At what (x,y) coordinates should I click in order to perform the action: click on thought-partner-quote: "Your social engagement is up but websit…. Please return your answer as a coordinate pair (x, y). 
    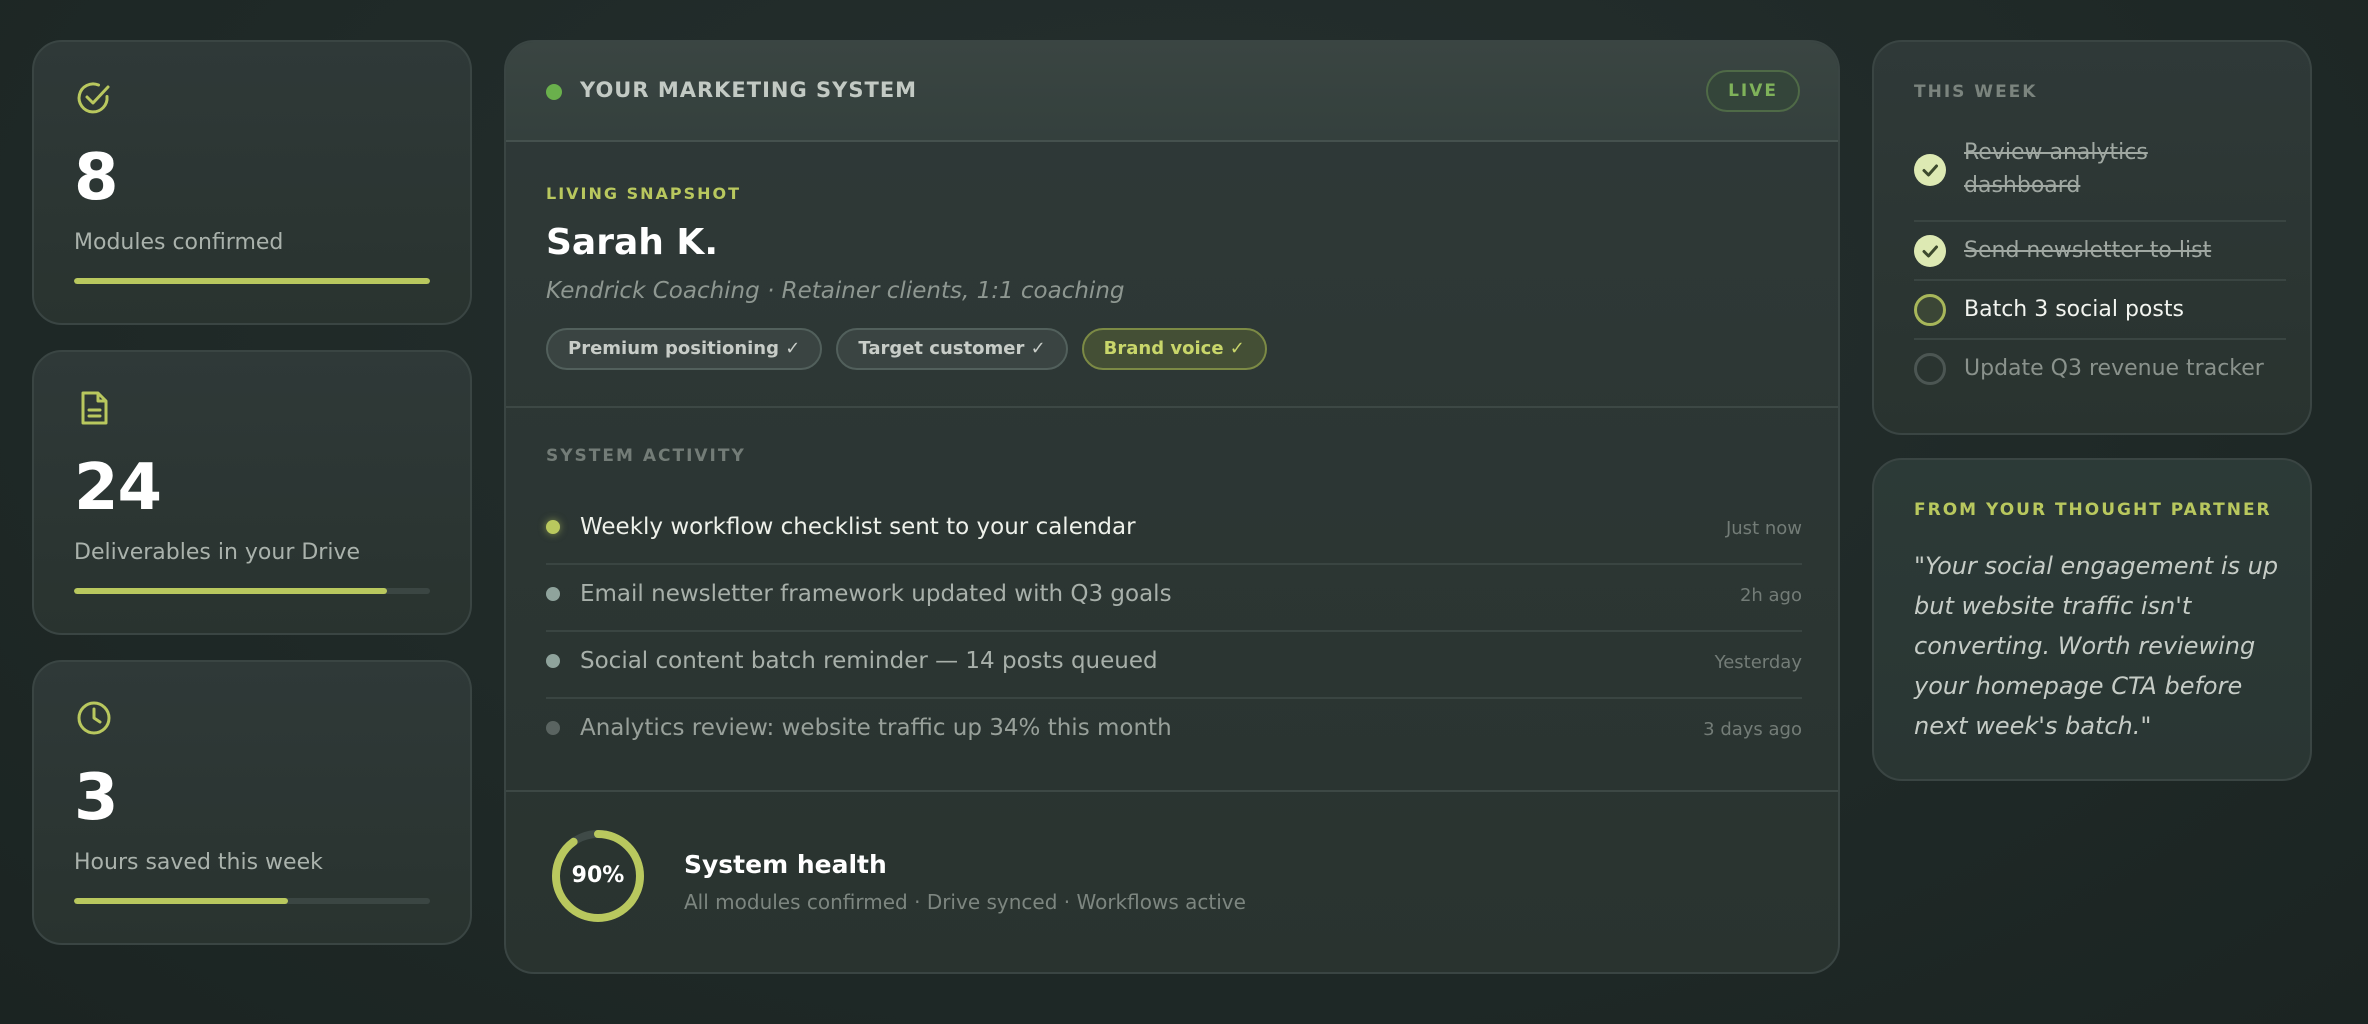
    Looking at the image, I should click on (2096, 646).